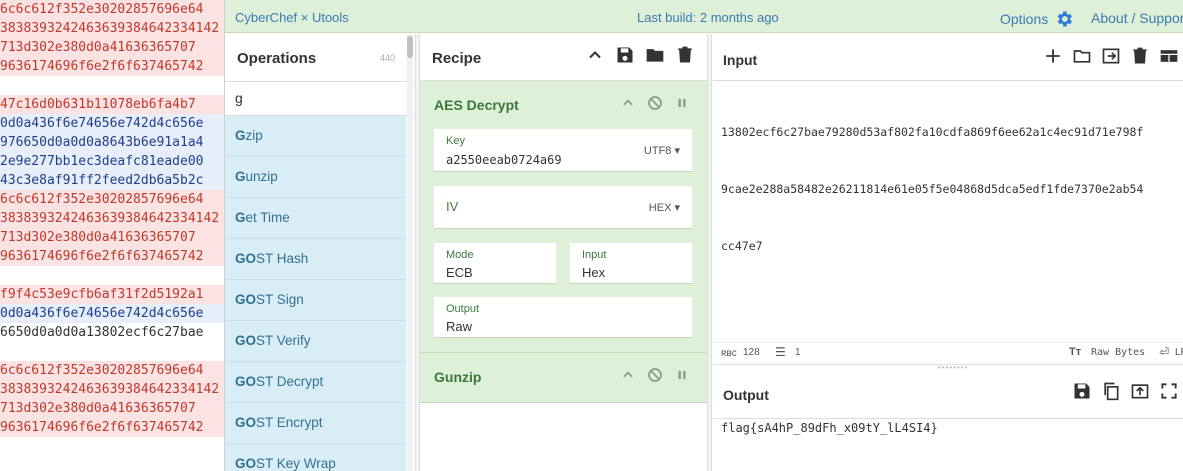  Describe the element at coordinates (452, 206) in the screenshot. I see `iv-label: IV` at that location.